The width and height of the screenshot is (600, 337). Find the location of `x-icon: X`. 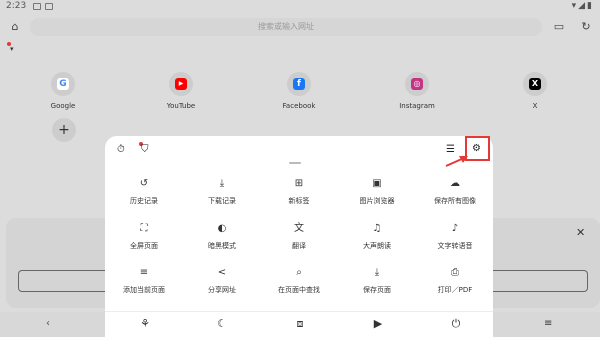

x-icon: X is located at coordinates (535, 84).